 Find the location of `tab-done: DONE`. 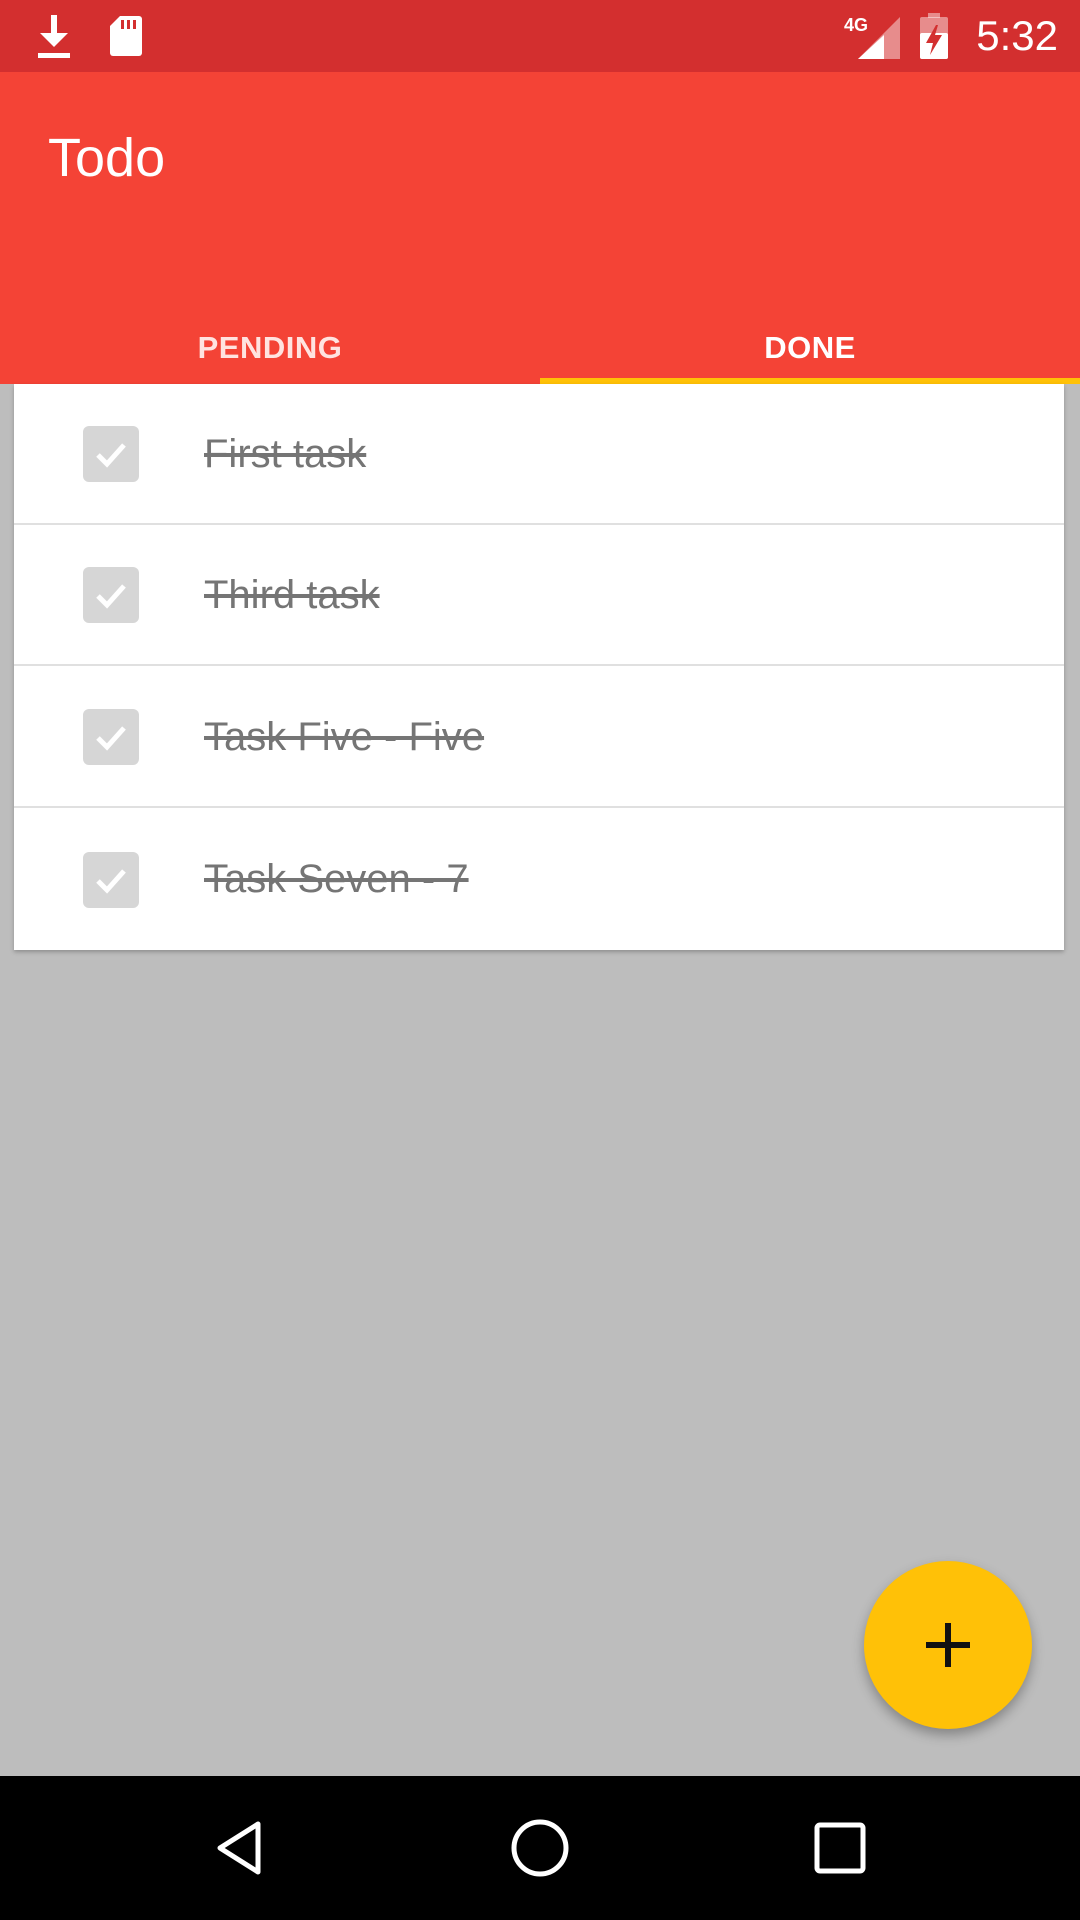

tab-done: DONE is located at coordinates (810, 348).